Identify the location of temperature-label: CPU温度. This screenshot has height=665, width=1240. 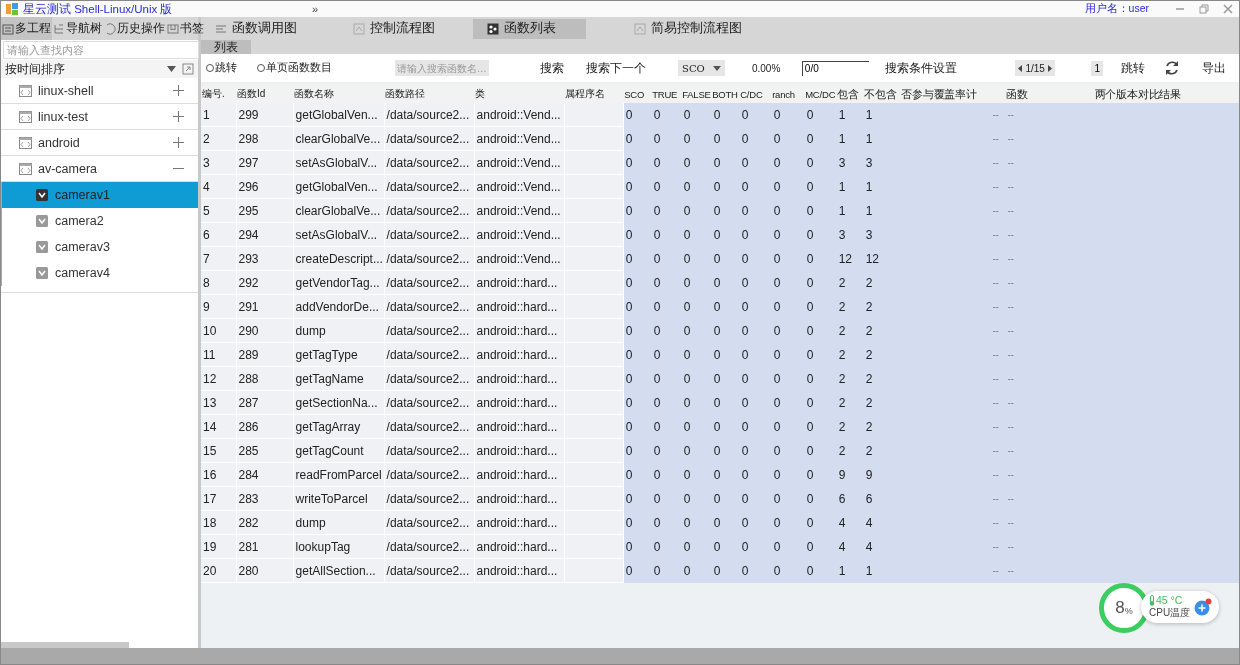
(1170, 613).